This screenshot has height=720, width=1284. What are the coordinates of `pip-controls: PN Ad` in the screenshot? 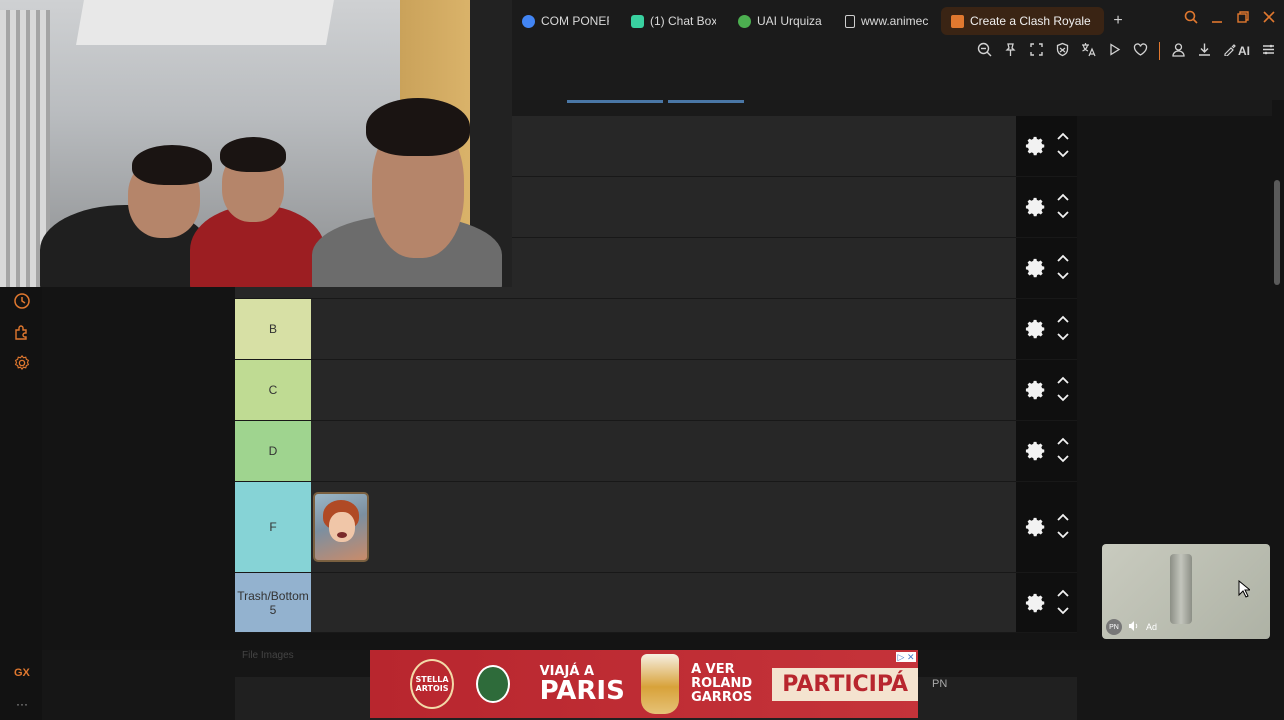 It's located at (1131, 627).